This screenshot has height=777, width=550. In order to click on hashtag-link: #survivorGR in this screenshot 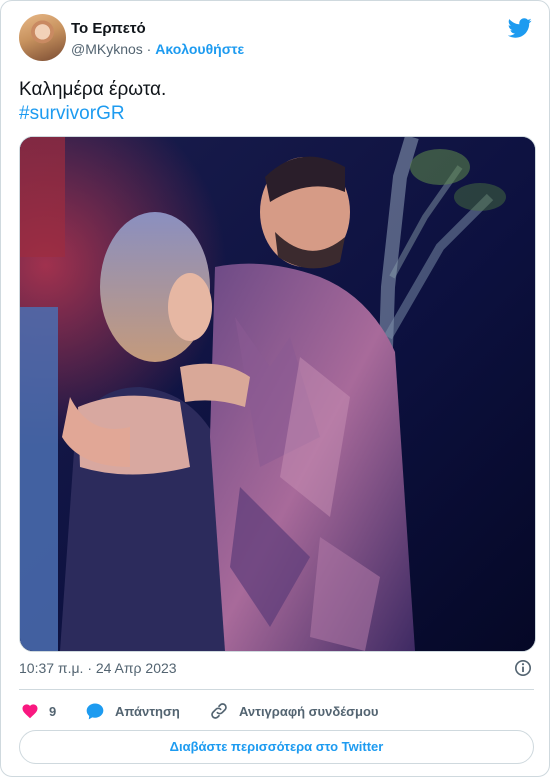, I will do `click(92, 114)`.